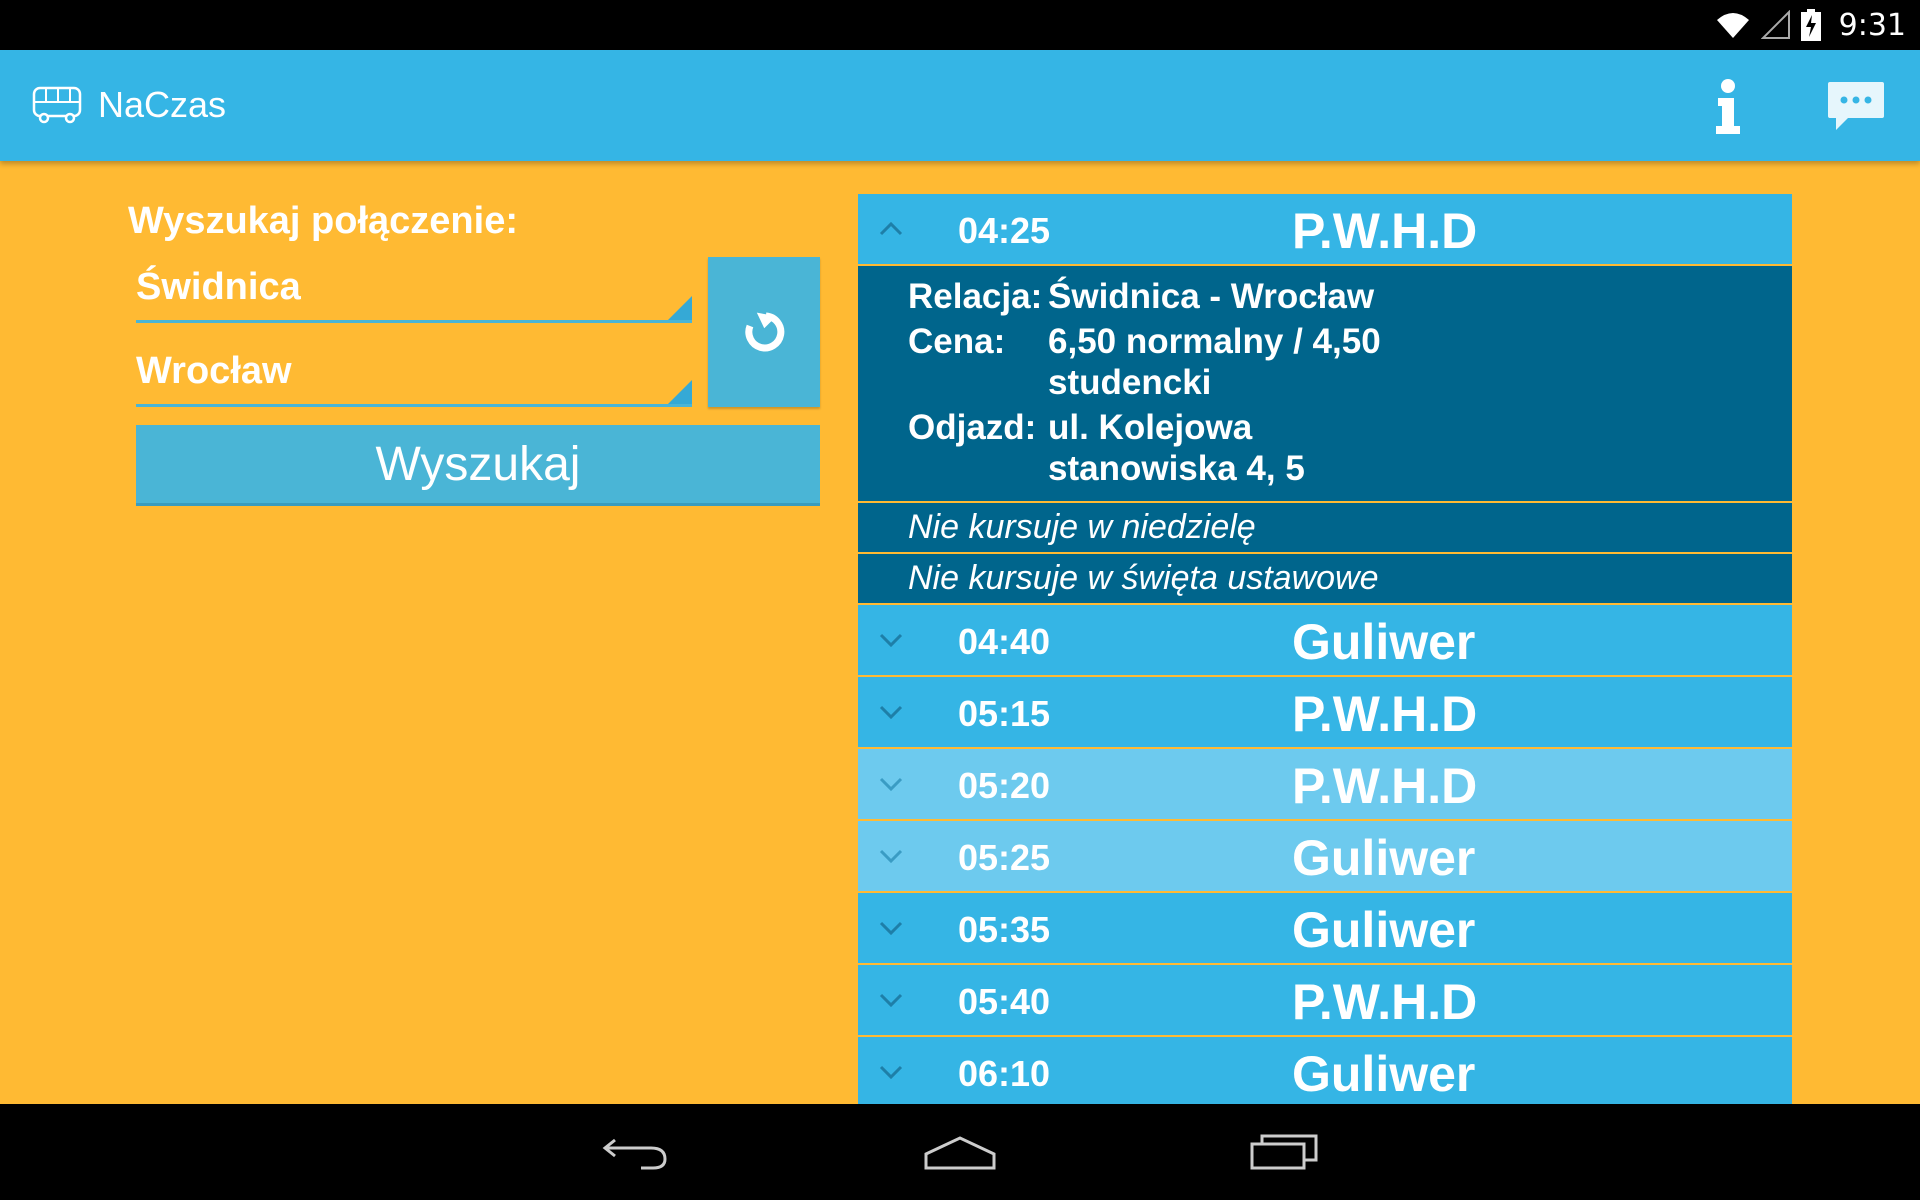 The height and width of the screenshot is (1200, 1920). I want to click on from-value: Świdnica, so click(218, 287).